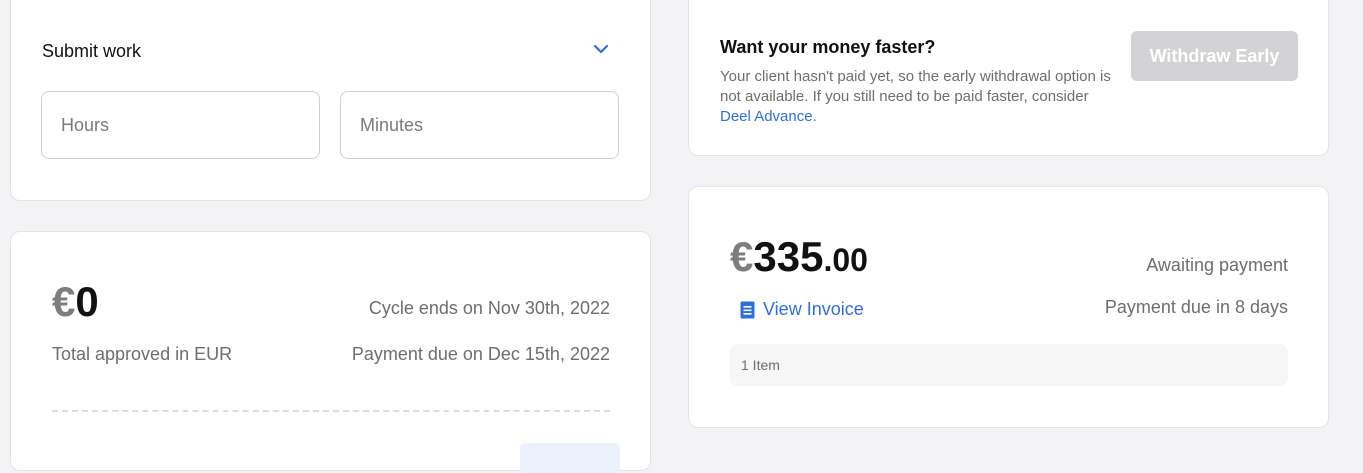 This screenshot has height=473, width=1363. Describe the element at coordinates (1196, 307) in the screenshot. I see `payment-due-days: Payment due in 8 days` at that location.